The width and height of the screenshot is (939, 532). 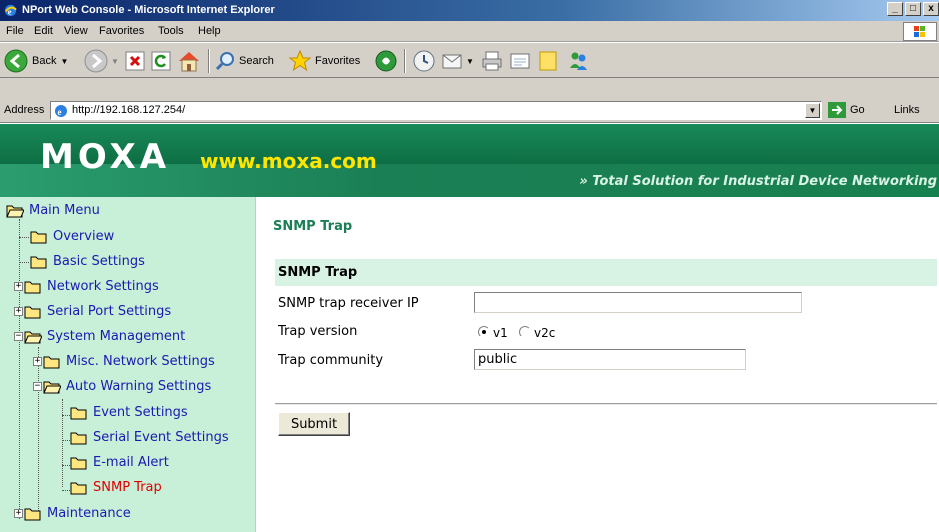 What do you see at coordinates (457, 61) in the screenshot?
I see `mail-button: ▼` at bounding box center [457, 61].